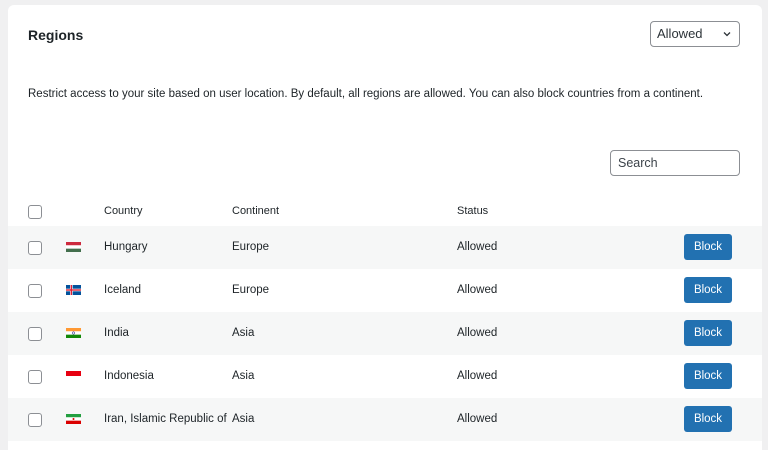 The image size is (768, 450). What do you see at coordinates (385, 333) in the screenshot?
I see `table-row: India Asia Allowed Block` at bounding box center [385, 333].